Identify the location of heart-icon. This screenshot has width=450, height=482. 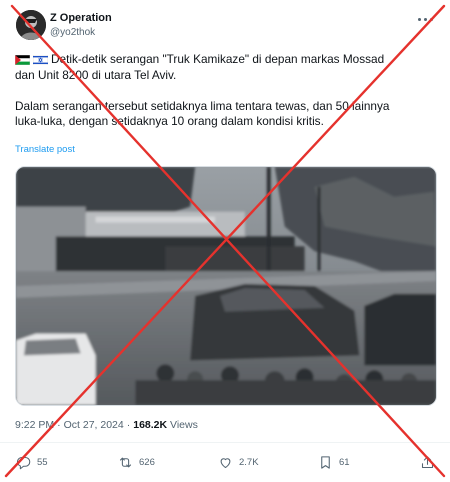
(225, 462).